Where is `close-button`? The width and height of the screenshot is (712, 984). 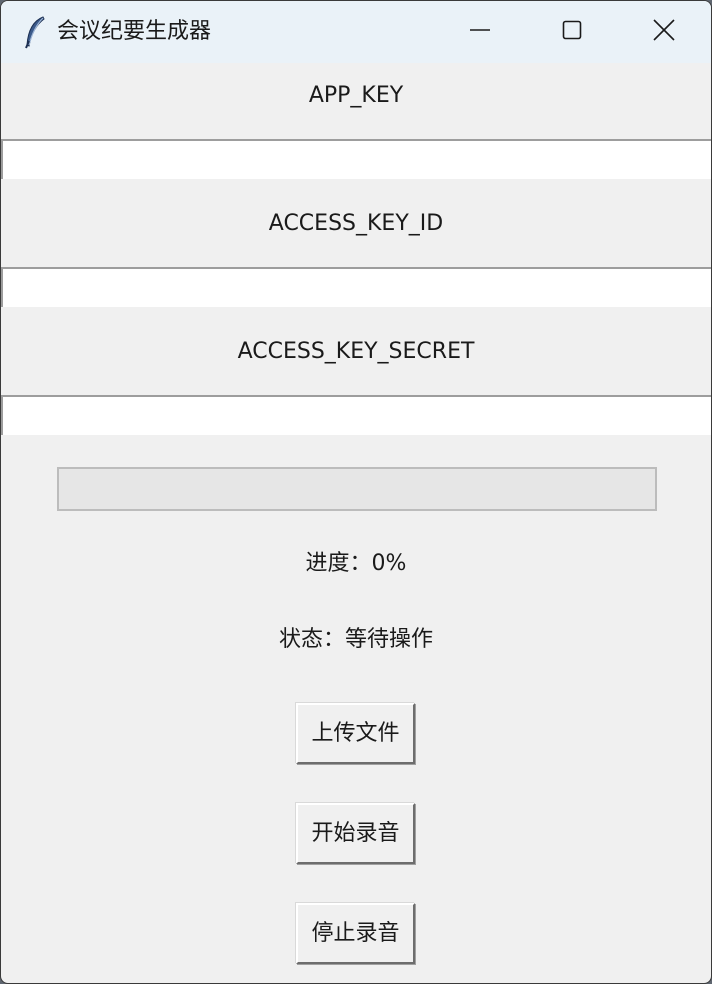 close-button is located at coordinates (664, 32).